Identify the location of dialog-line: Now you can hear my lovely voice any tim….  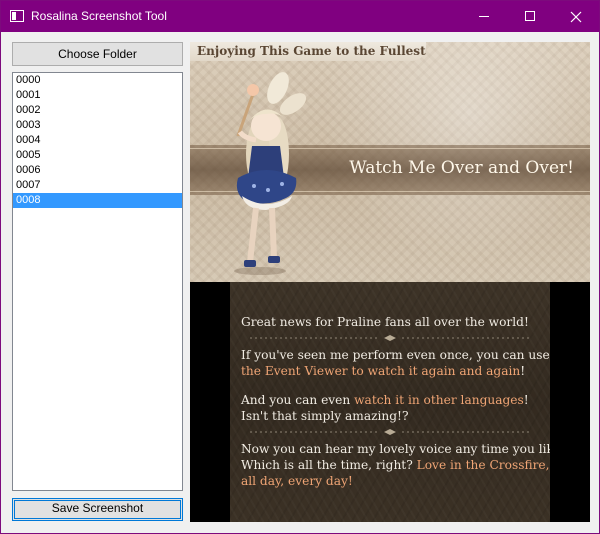
(395, 449).